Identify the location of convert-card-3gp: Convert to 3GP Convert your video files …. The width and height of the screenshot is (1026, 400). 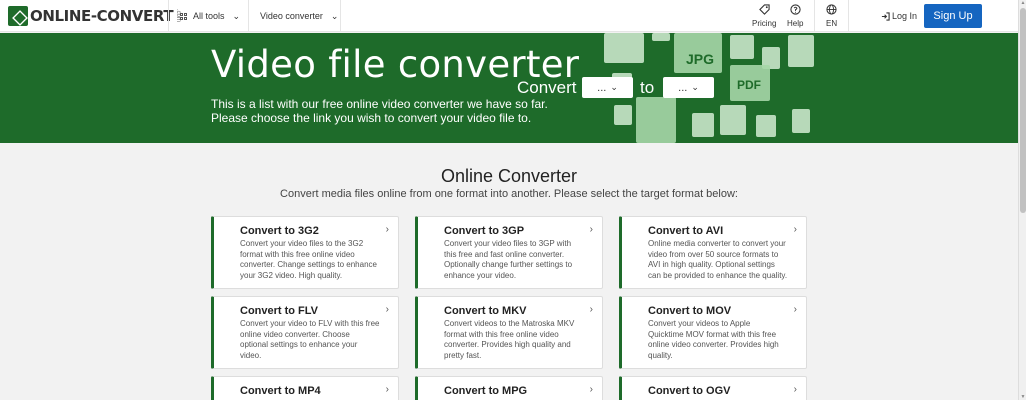
(509, 252).